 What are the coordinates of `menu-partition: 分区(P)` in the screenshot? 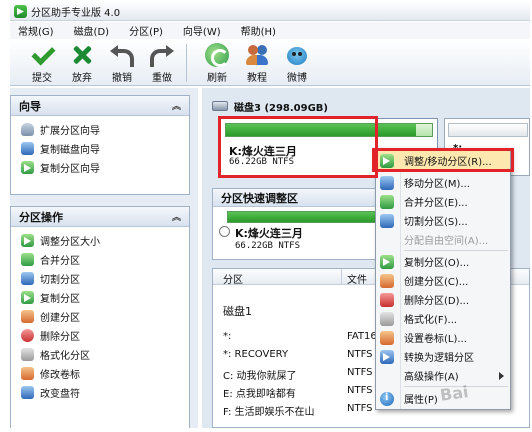 It's located at (146, 30).